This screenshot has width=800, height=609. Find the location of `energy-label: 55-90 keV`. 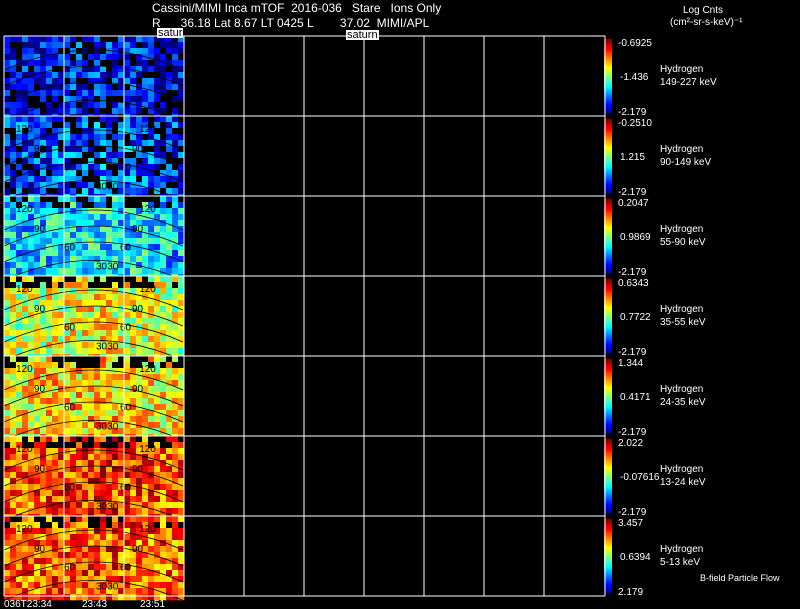

energy-label: 55-90 keV is located at coordinates (683, 242).